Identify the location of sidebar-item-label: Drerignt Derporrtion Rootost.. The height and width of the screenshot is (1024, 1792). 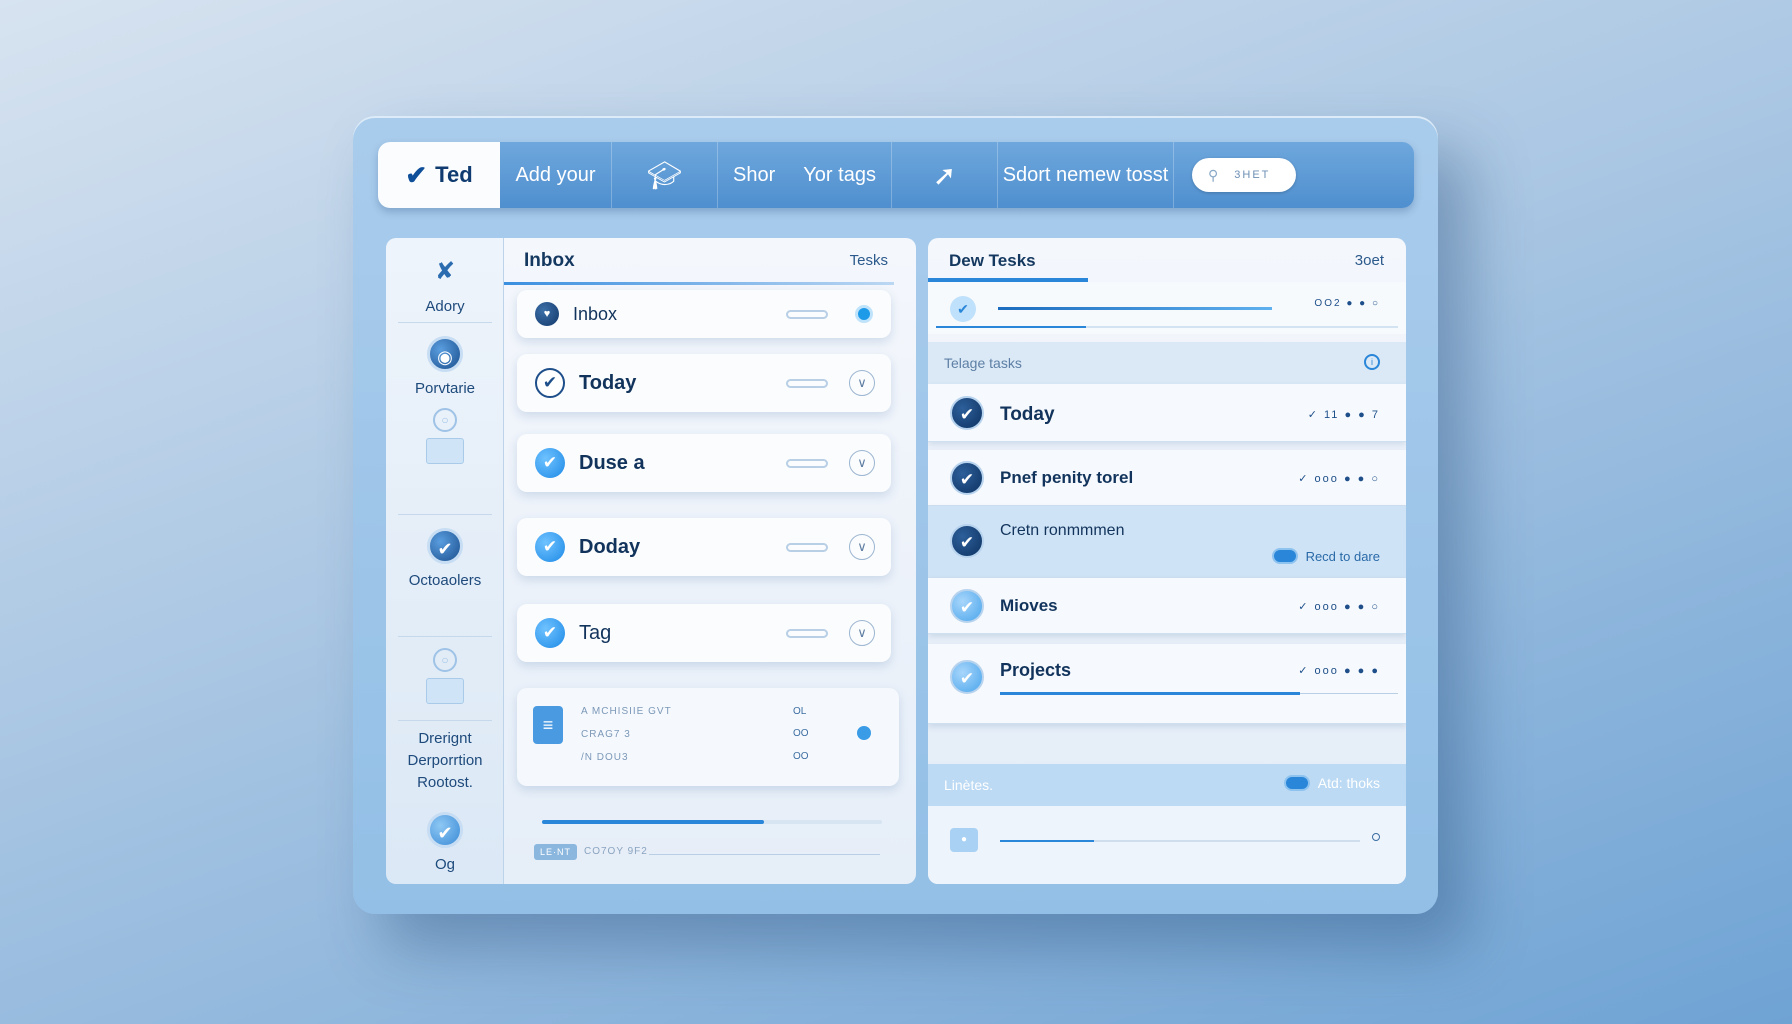
(445, 760).